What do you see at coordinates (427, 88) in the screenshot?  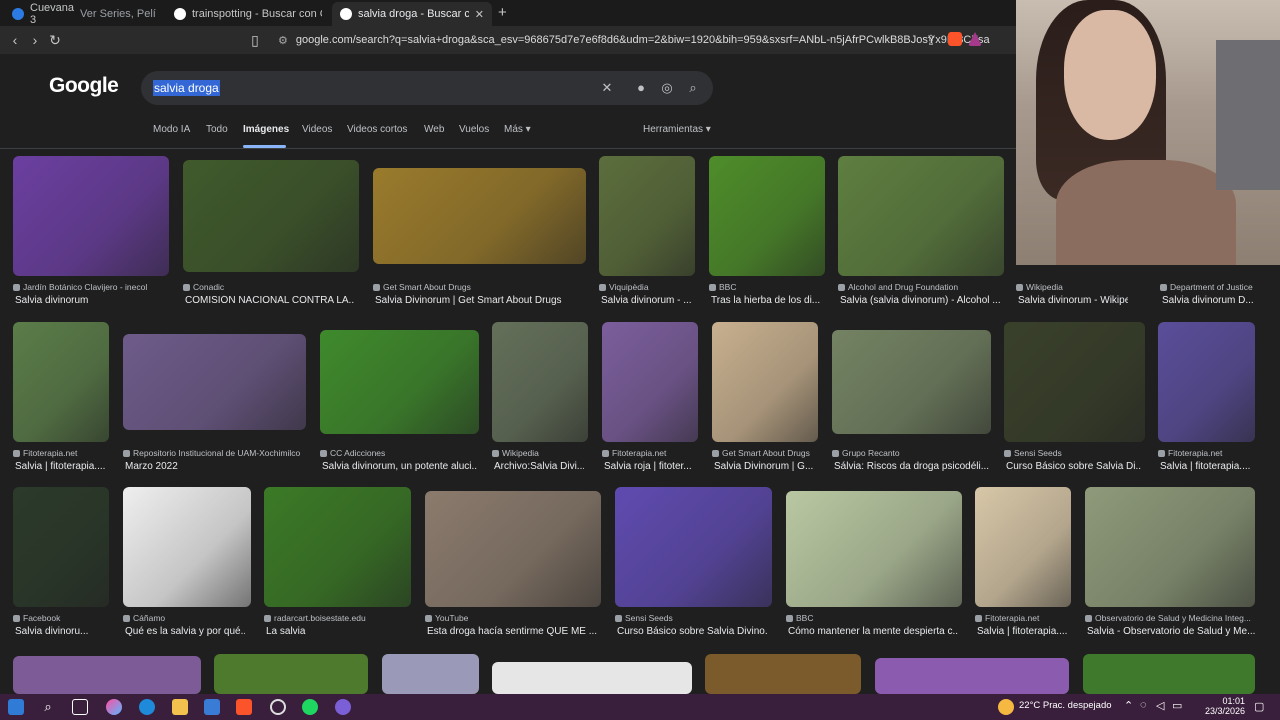 I see `search-input: salvia droga ✕ ● ◎ ⌕` at bounding box center [427, 88].